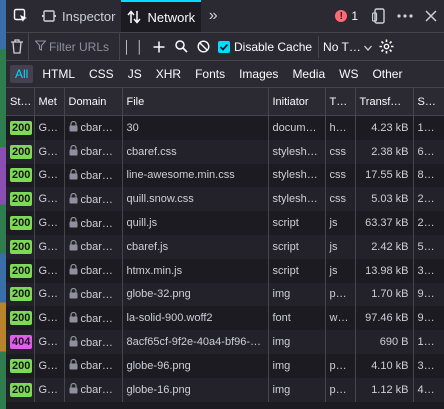 This screenshot has height=409, width=444. Describe the element at coordinates (431, 16) in the screenshot. I see `close-icon` at that location.